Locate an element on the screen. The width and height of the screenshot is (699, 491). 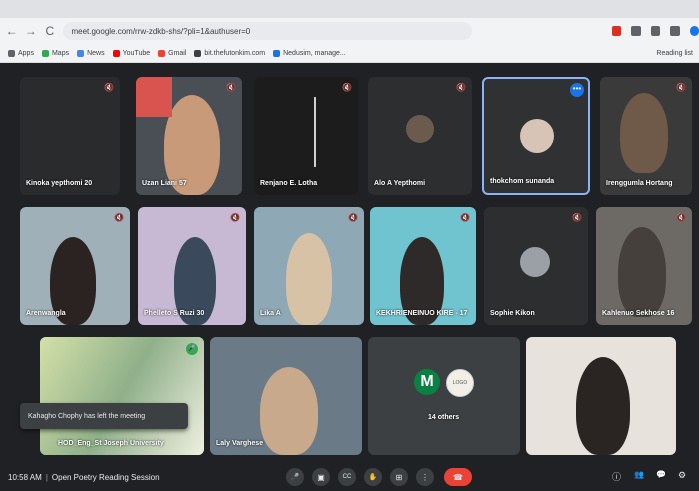
participant-tile: 🔇 Sophie Kikon is located at coordinates (536, 266).